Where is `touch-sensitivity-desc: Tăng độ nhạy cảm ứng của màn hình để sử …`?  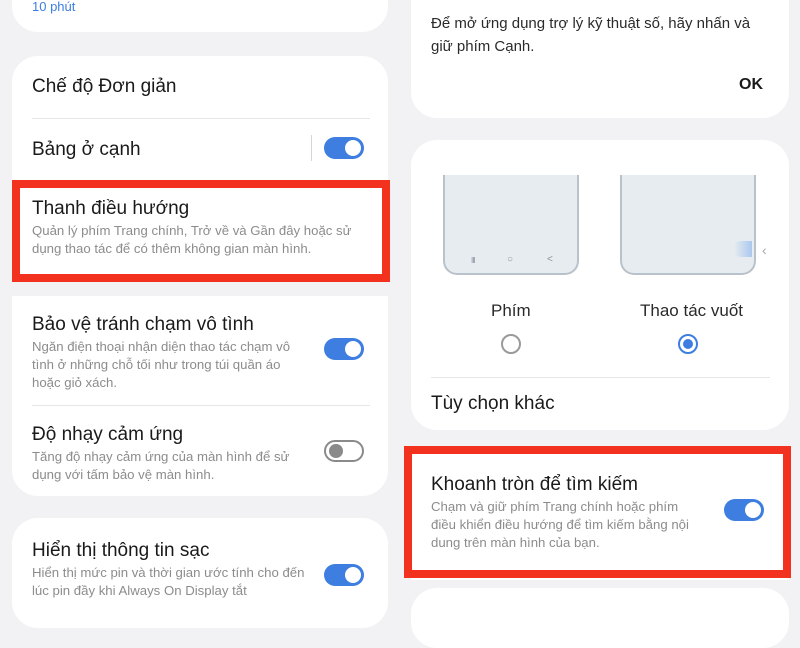 touch-sensitivity-desc: Tăng độ nhạy cảm ứng của màn hình để sử … is located at coordinates (161, 465).